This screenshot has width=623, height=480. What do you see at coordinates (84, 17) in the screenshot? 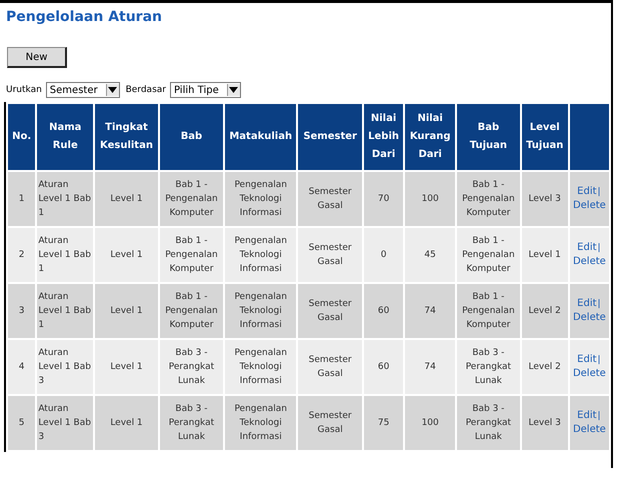
I see `page-title: Pengelolaan Aturan` at bounding box center [84, 17].